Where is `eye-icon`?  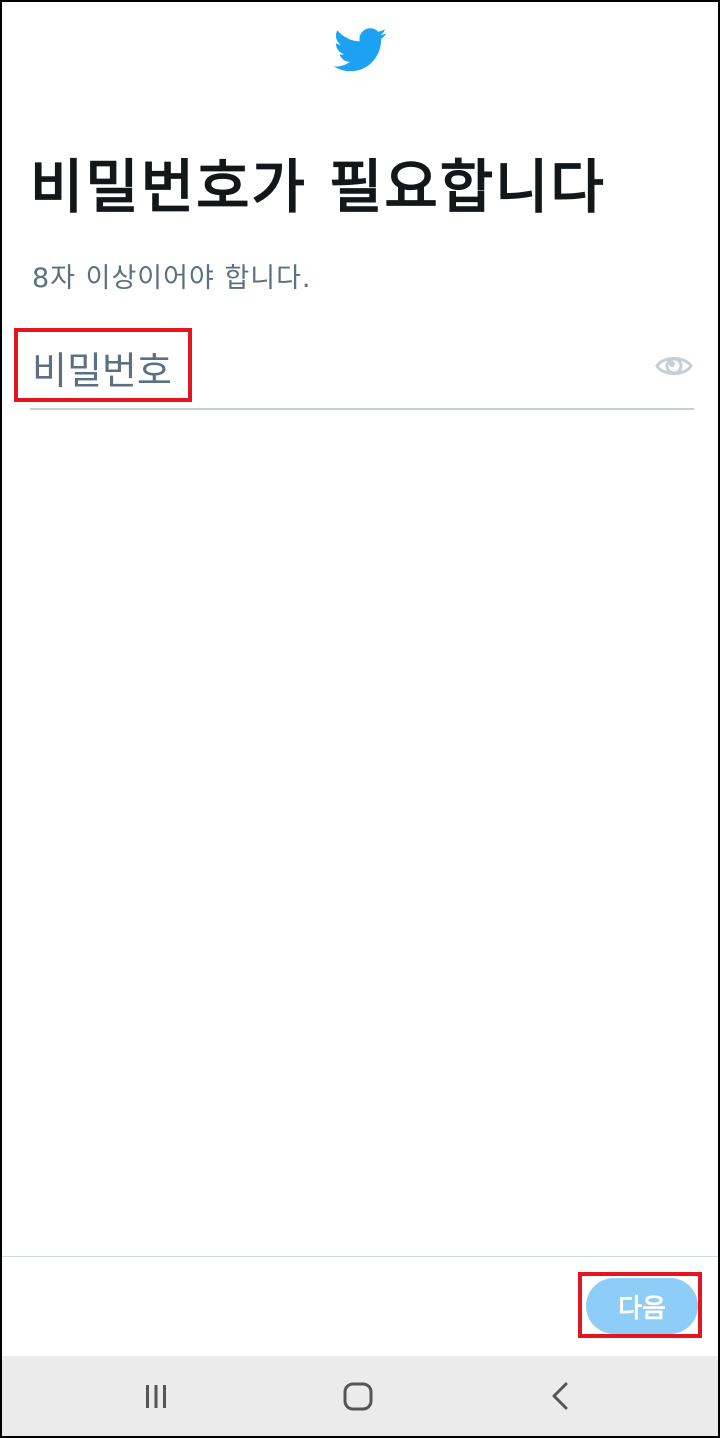 eye-icon is located at coordinates (674, 366).